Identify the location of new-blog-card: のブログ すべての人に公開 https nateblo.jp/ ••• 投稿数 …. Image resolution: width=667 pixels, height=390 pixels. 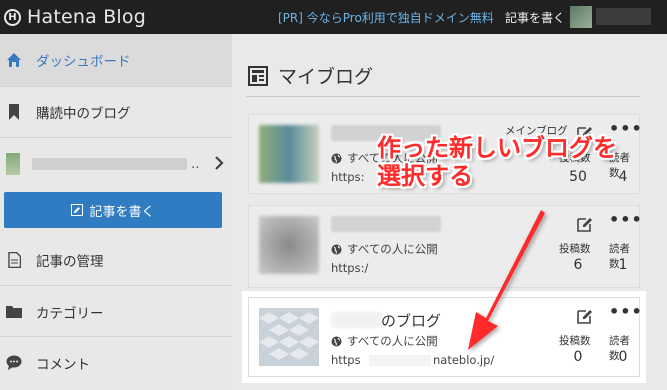
(445, 337).